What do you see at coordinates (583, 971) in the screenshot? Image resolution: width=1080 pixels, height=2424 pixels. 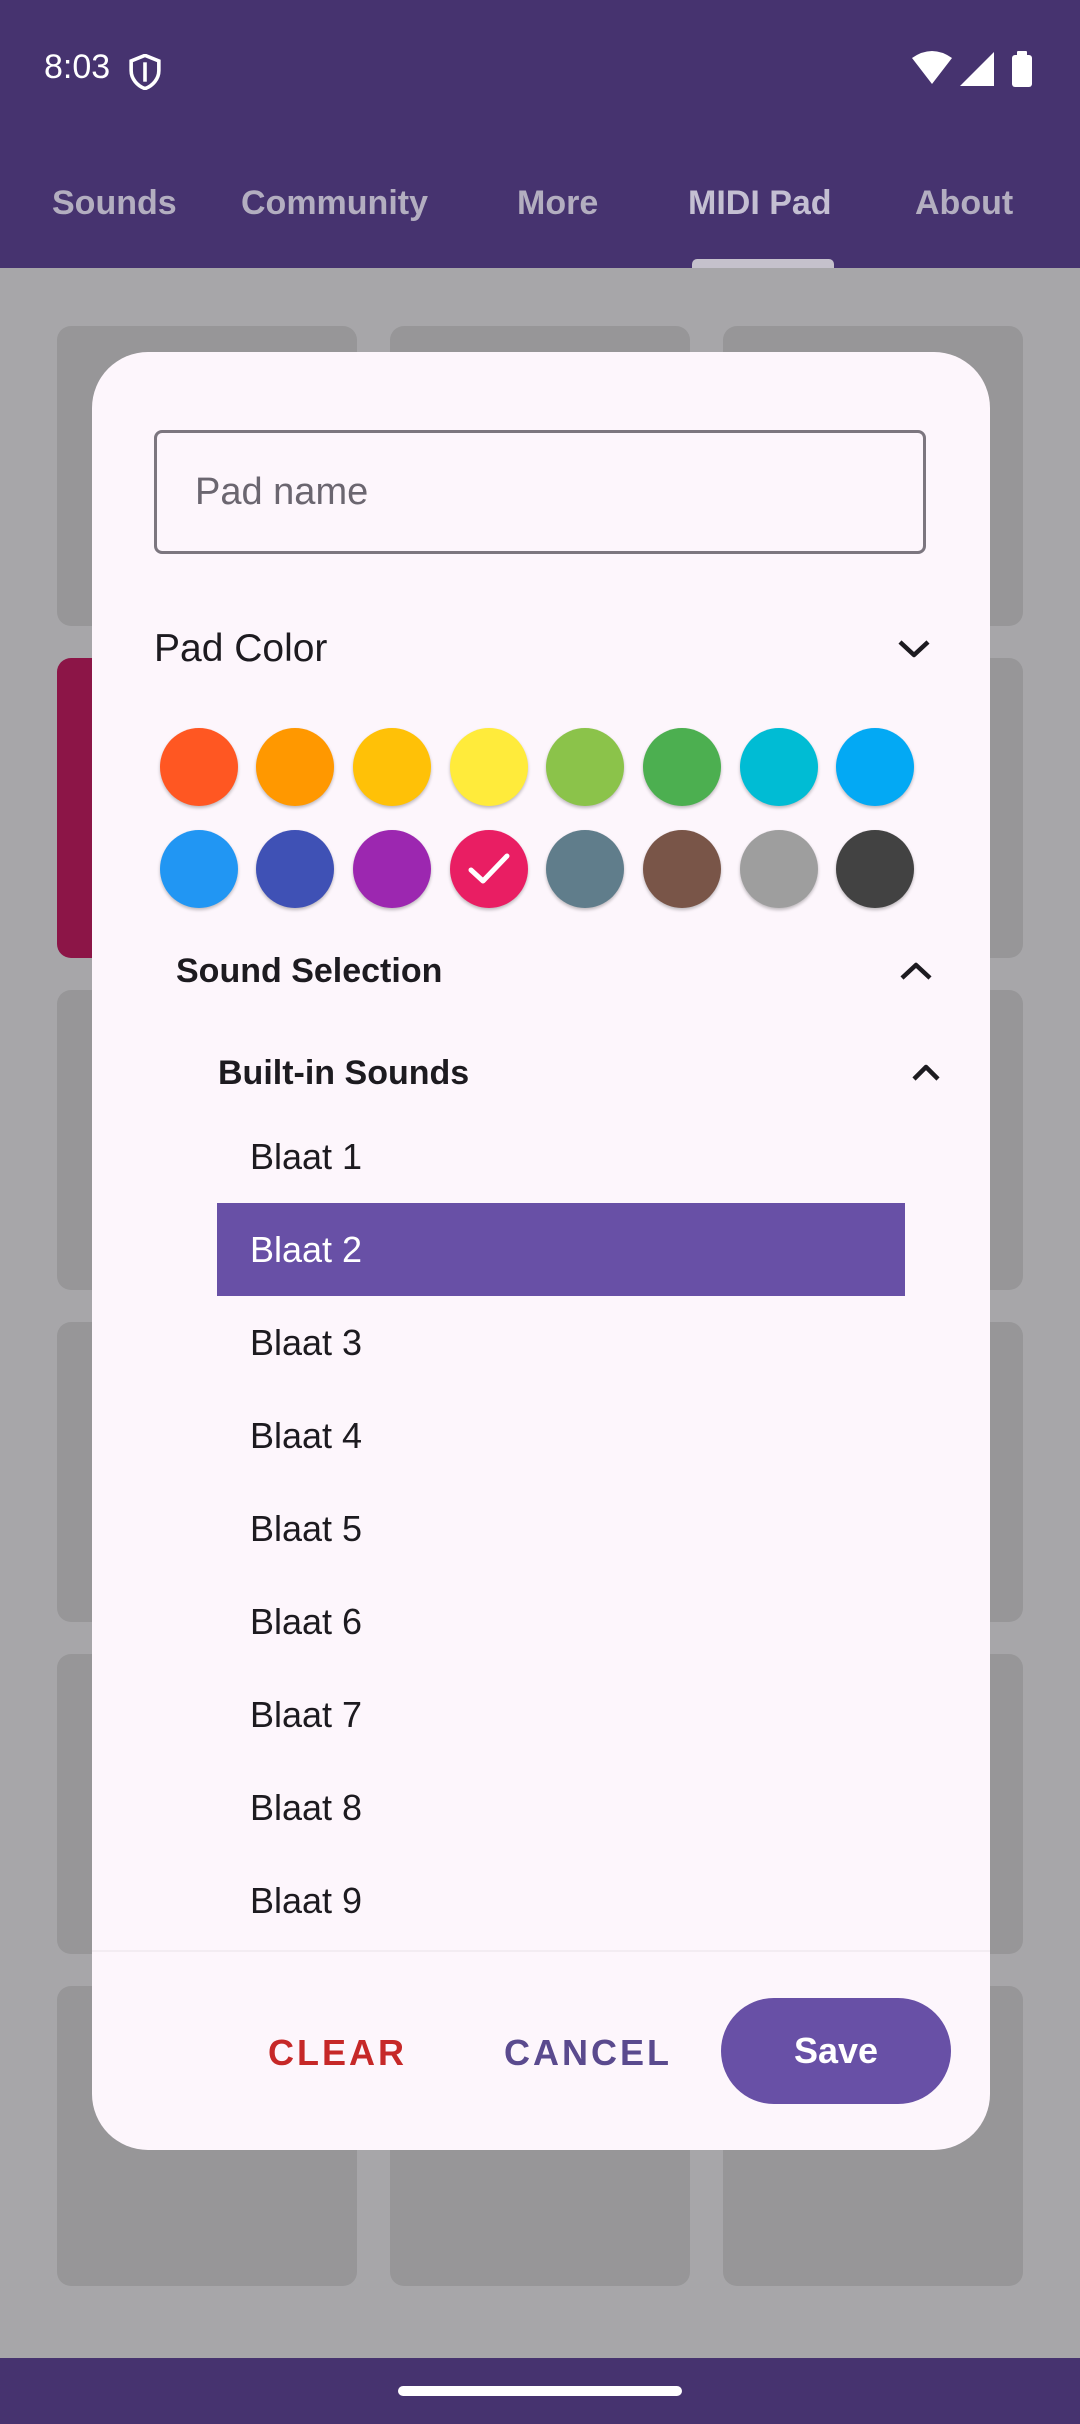 I see `sound-selection-header: Sound Selection` at bounding box center [583, 971].